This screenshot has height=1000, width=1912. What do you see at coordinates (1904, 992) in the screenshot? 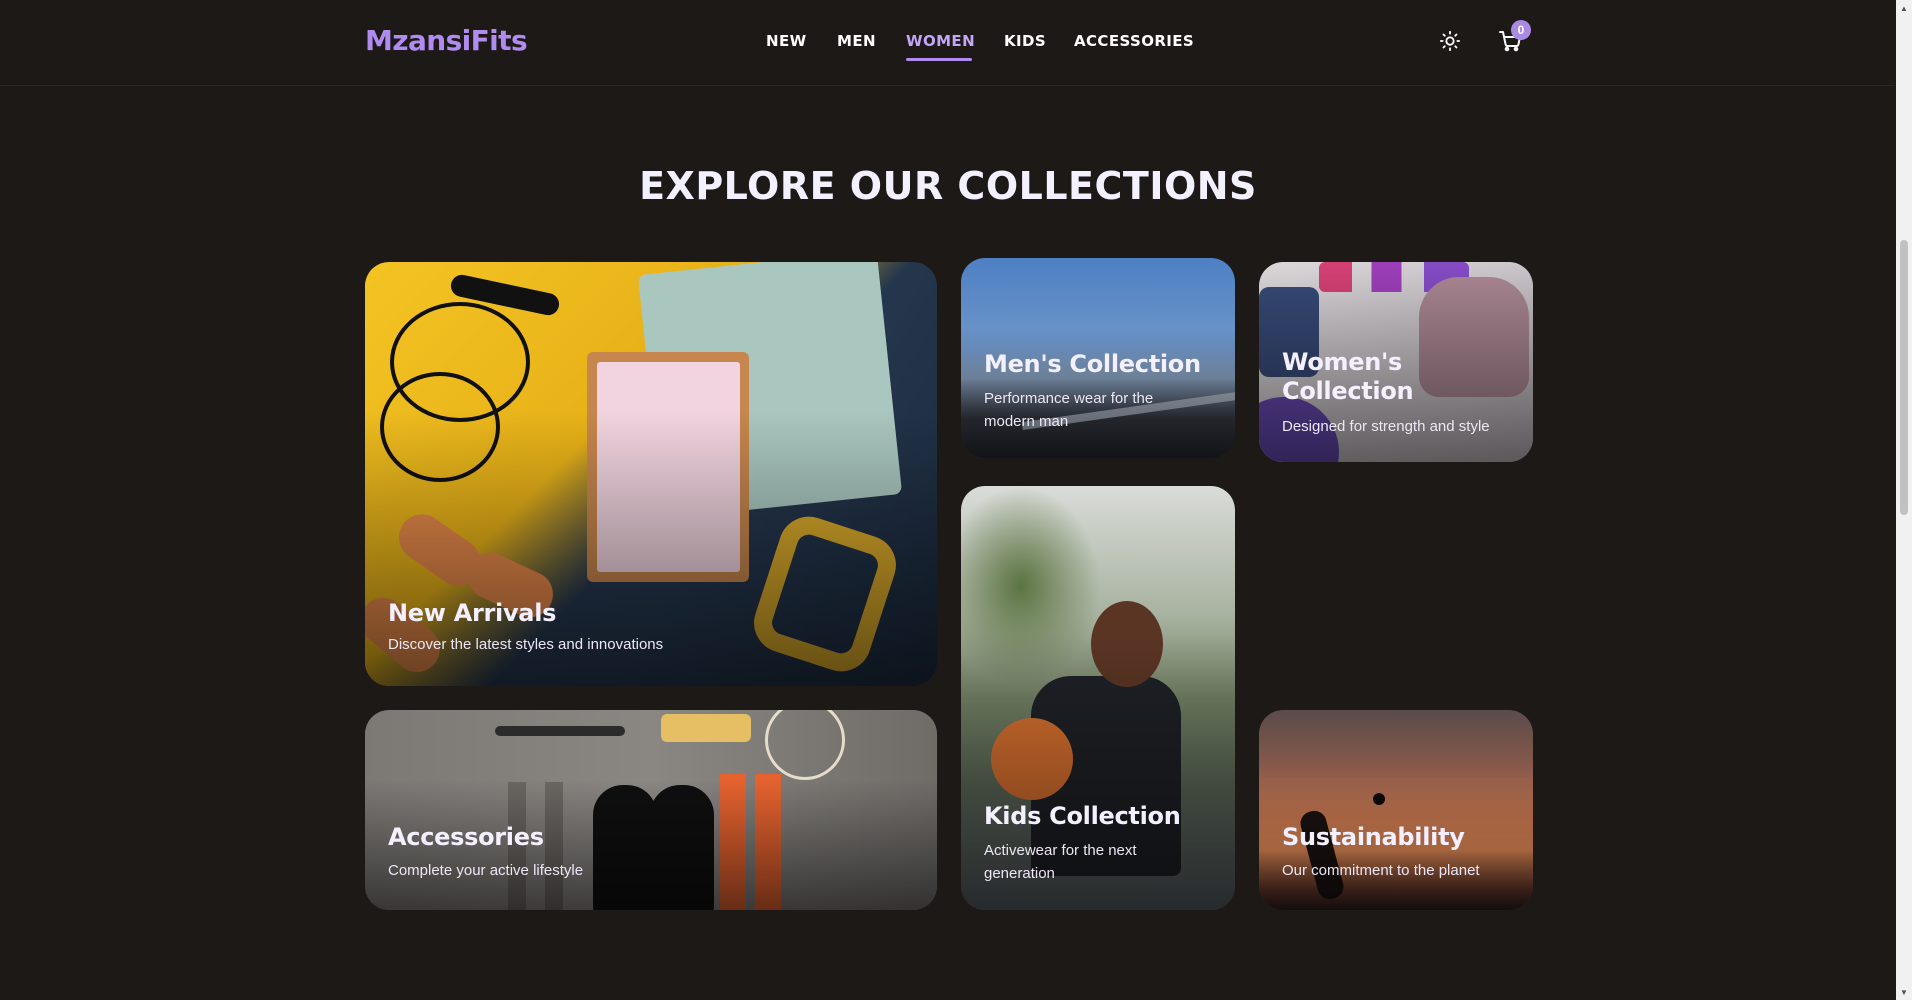
I see `scroll-down-icon: ▼` at bounding box center [1904, 992].